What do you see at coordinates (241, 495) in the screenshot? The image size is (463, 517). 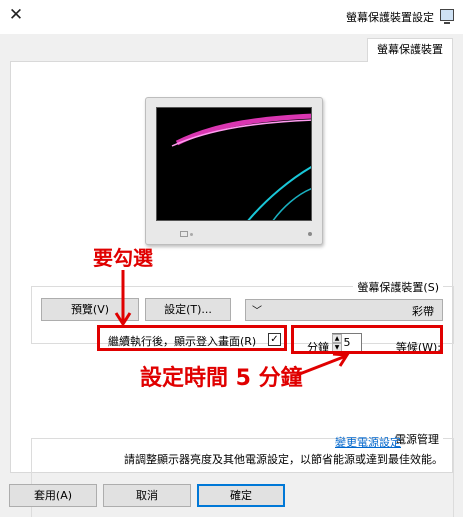 I see `ok-button: 確定` at bounding box center [241, 495].